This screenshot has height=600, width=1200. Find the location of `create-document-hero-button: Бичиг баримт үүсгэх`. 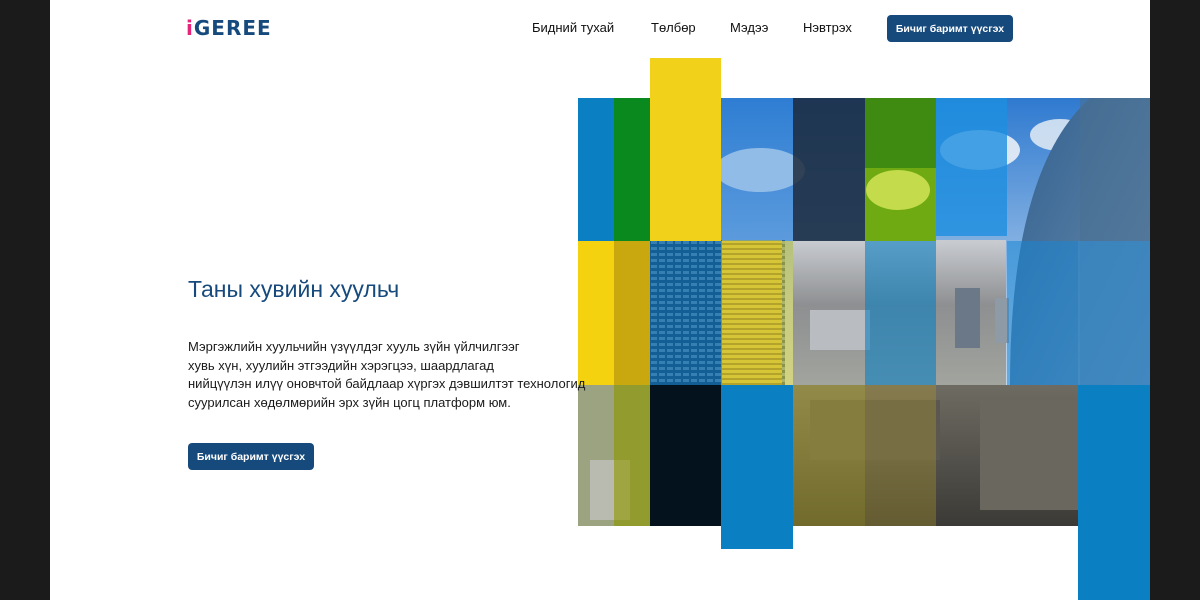

create-document-hero-button: Бичиг баримт үүсгэх is located at coordinates (251, 456).